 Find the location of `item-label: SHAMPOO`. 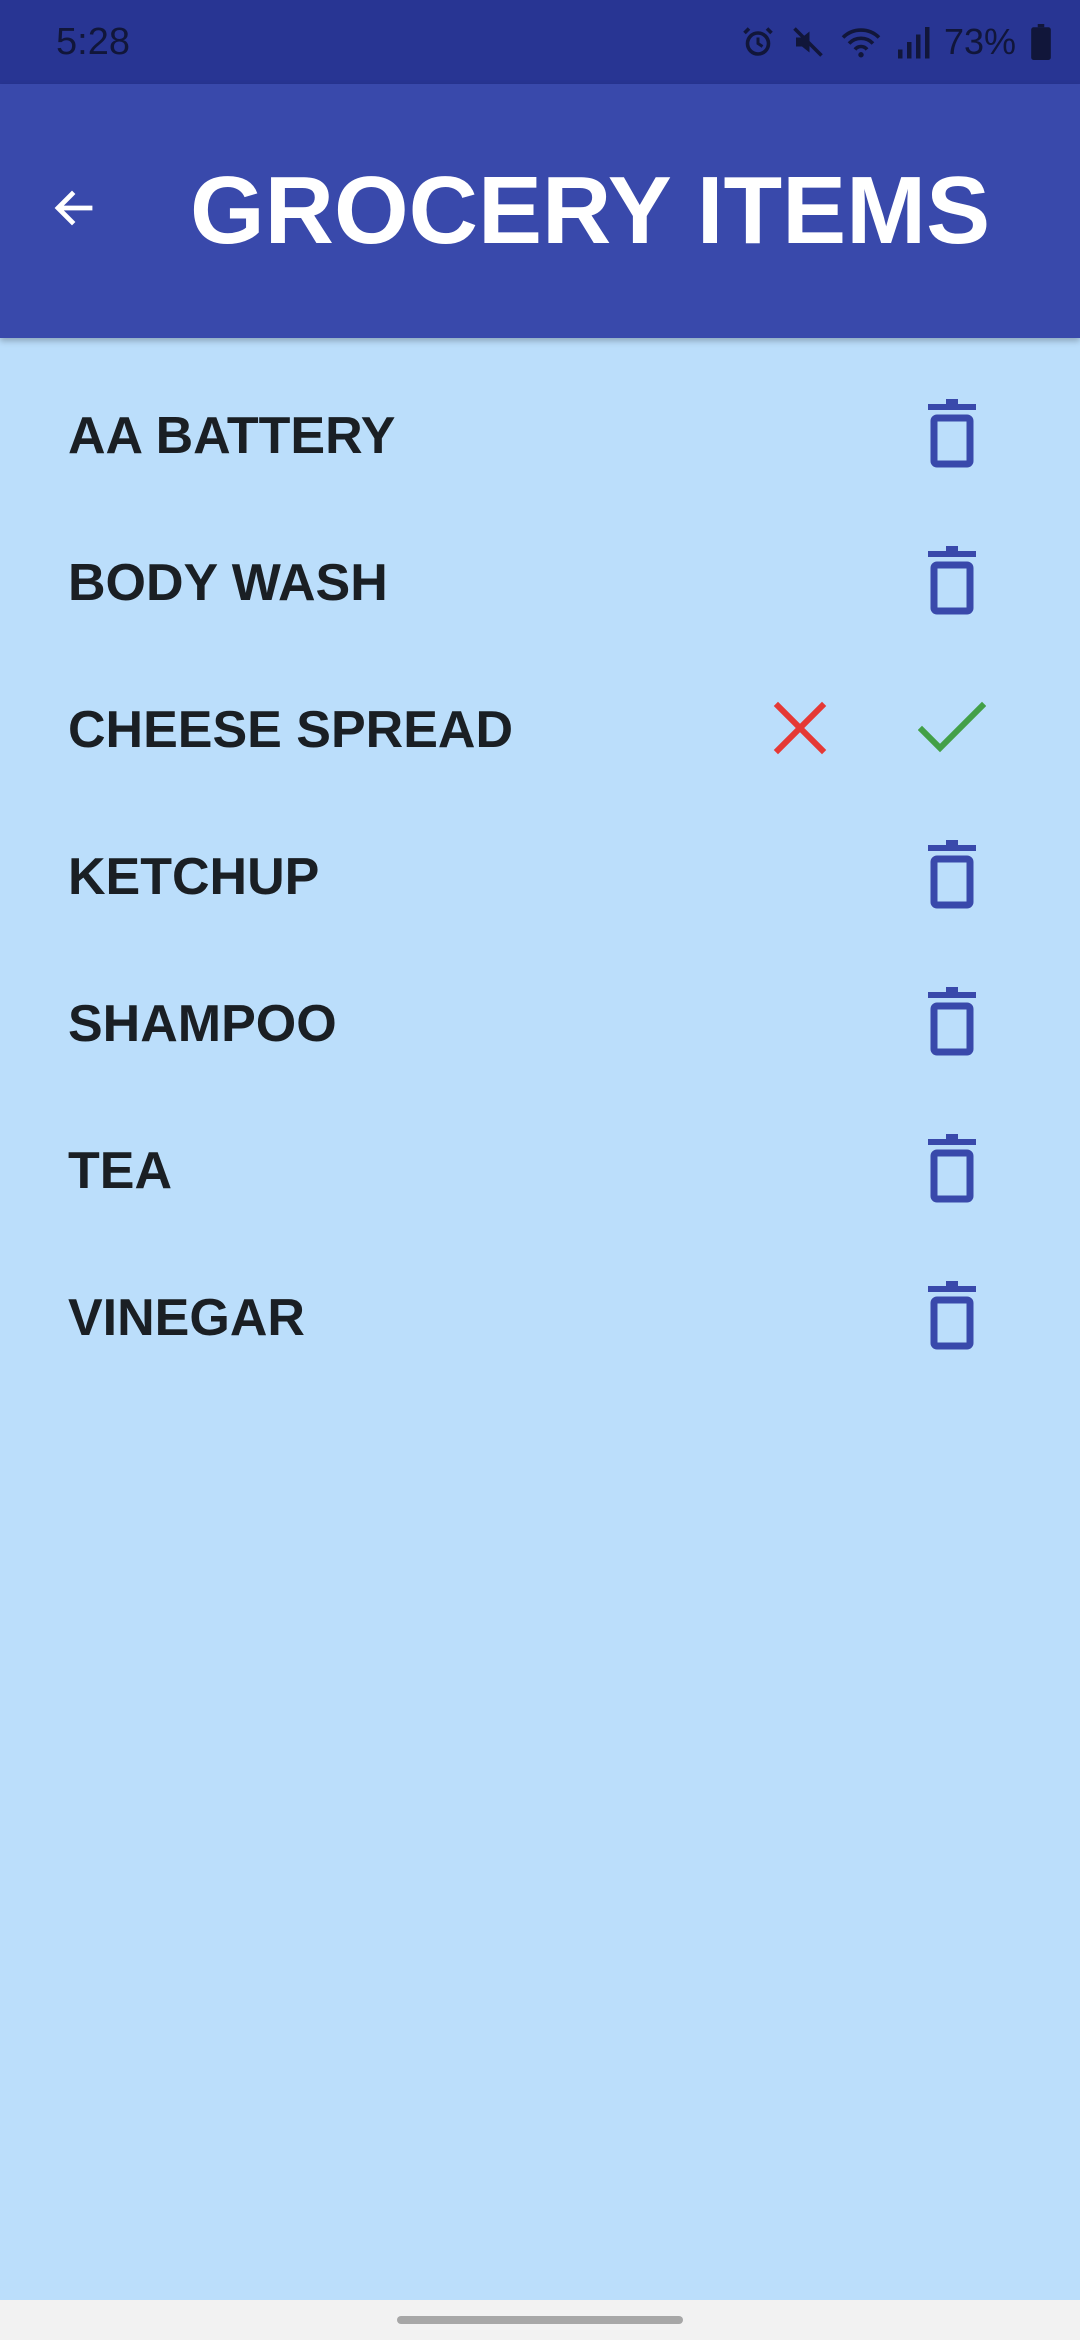

item-label: SHAMPOO is located at coordinates (202, 1024).